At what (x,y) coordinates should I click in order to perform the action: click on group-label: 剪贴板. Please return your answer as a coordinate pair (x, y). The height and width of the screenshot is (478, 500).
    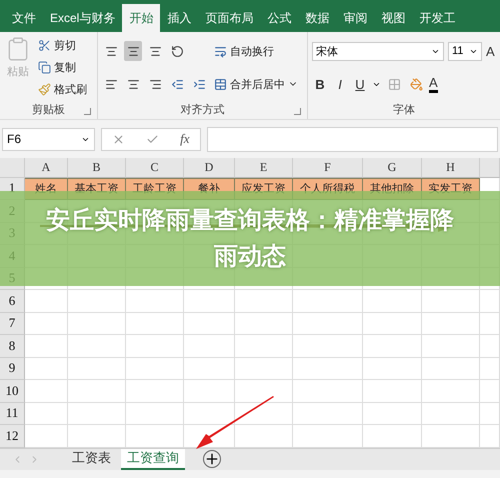
    Looking at the image, I should click on (48, 109).